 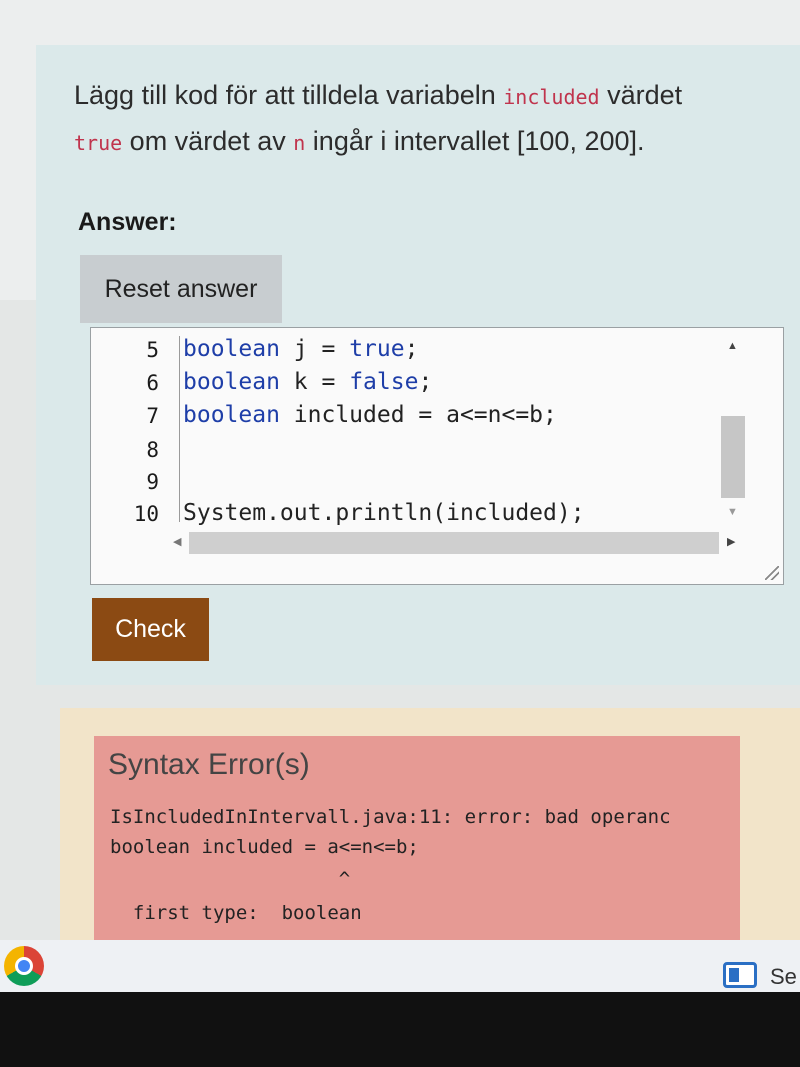 What do you see at coordinates (150, 629) in the screenshot?
I see `check-button: Check` at bounding box center [150, 629].